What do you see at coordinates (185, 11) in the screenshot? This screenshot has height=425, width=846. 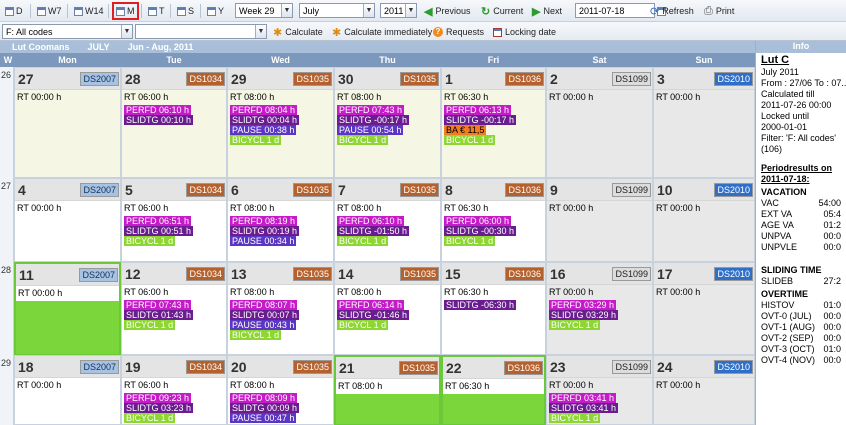 I see `view-semester-button: S` at bounding box center [185, 11].